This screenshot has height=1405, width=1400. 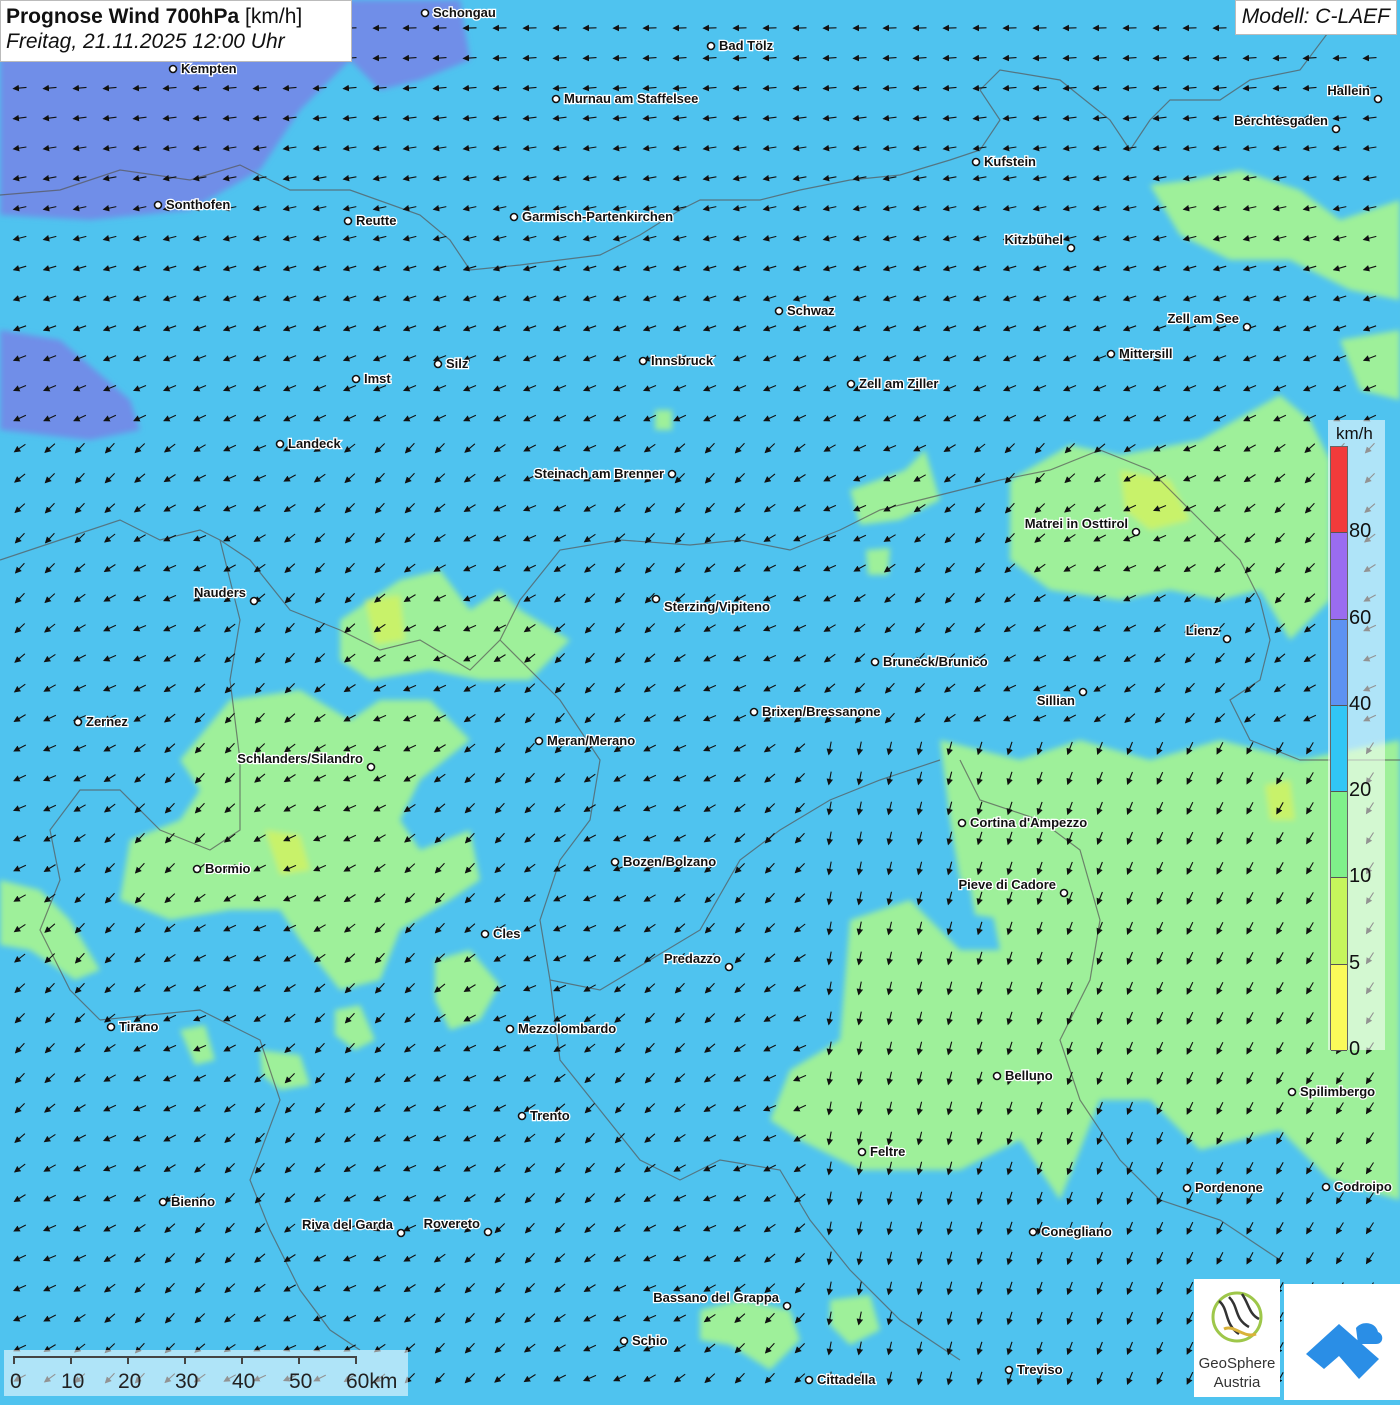 I want to click on city-label: Bienno, so click(x=193, y=1201).